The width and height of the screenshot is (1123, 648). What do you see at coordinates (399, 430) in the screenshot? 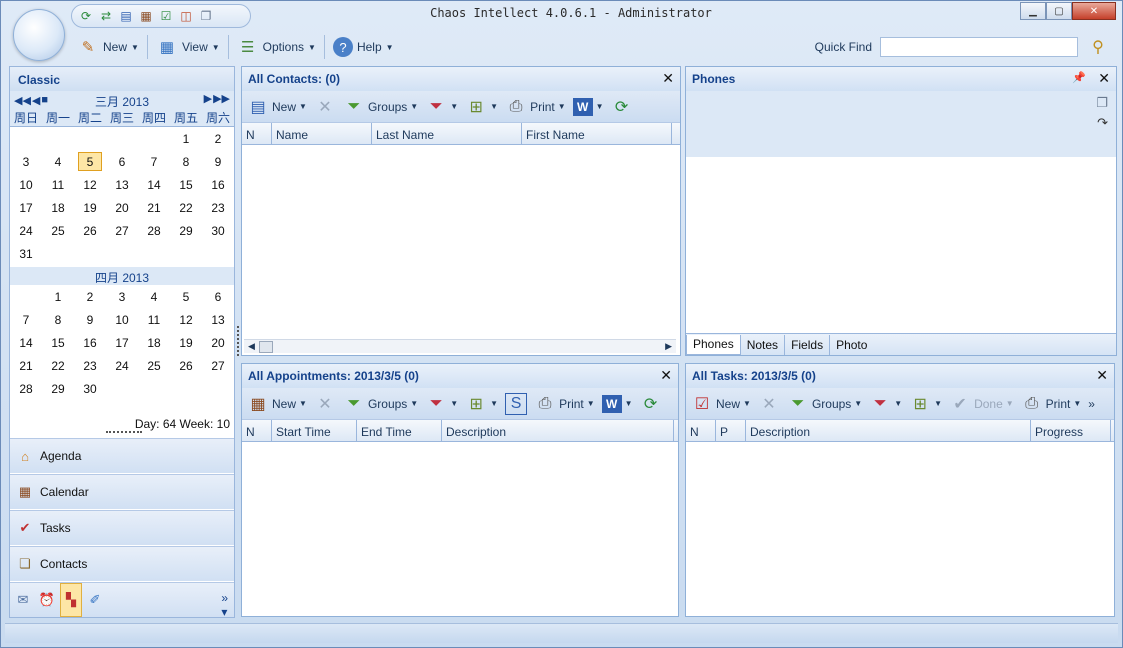
I see `column-header: End Time` at bounding box center [399, 430].